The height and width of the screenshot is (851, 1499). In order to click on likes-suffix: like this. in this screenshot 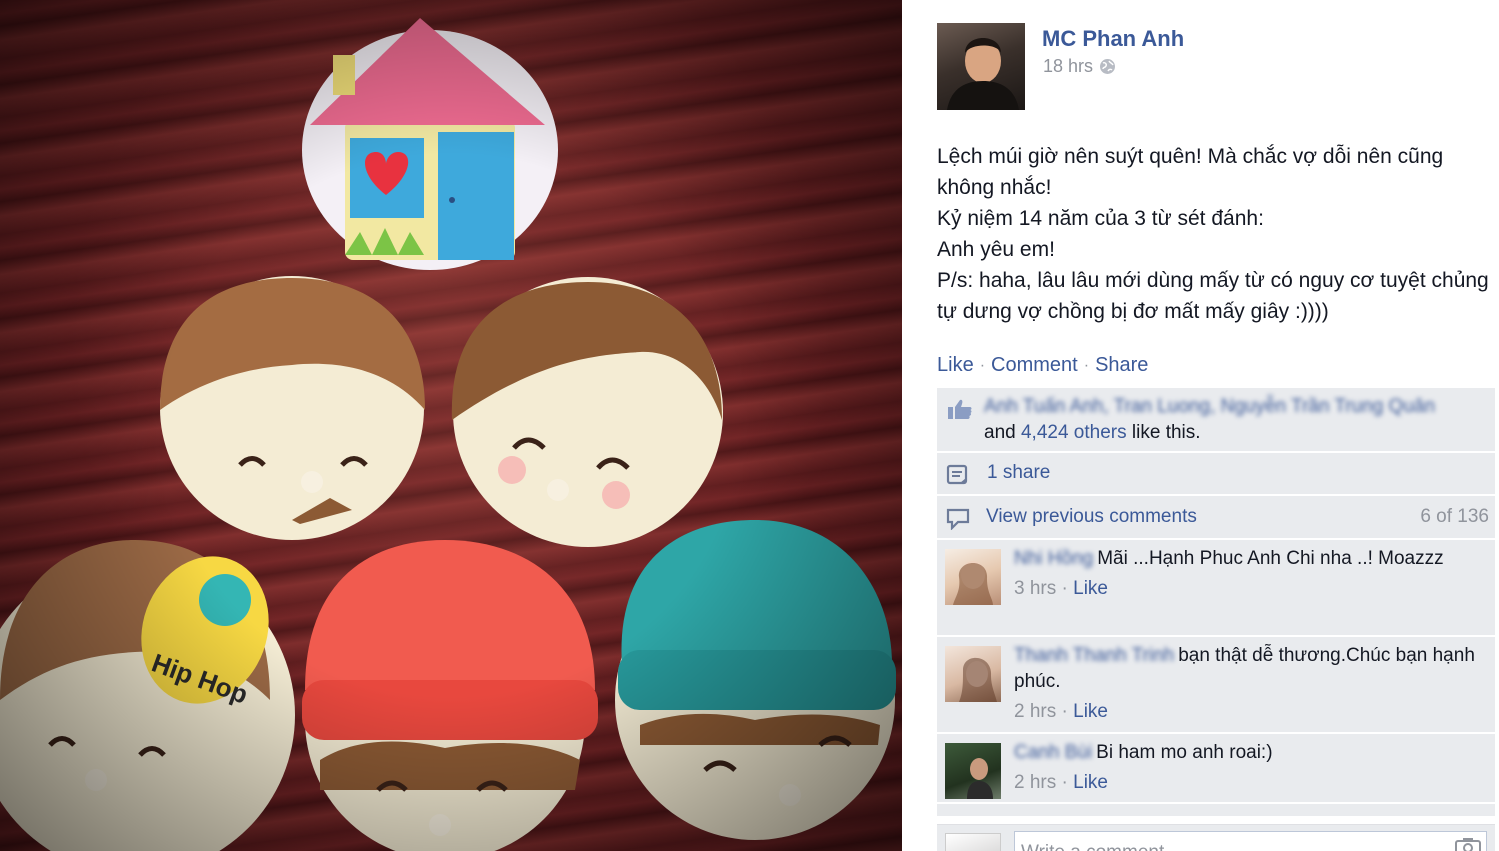, I will do `click(1166, 432)`.